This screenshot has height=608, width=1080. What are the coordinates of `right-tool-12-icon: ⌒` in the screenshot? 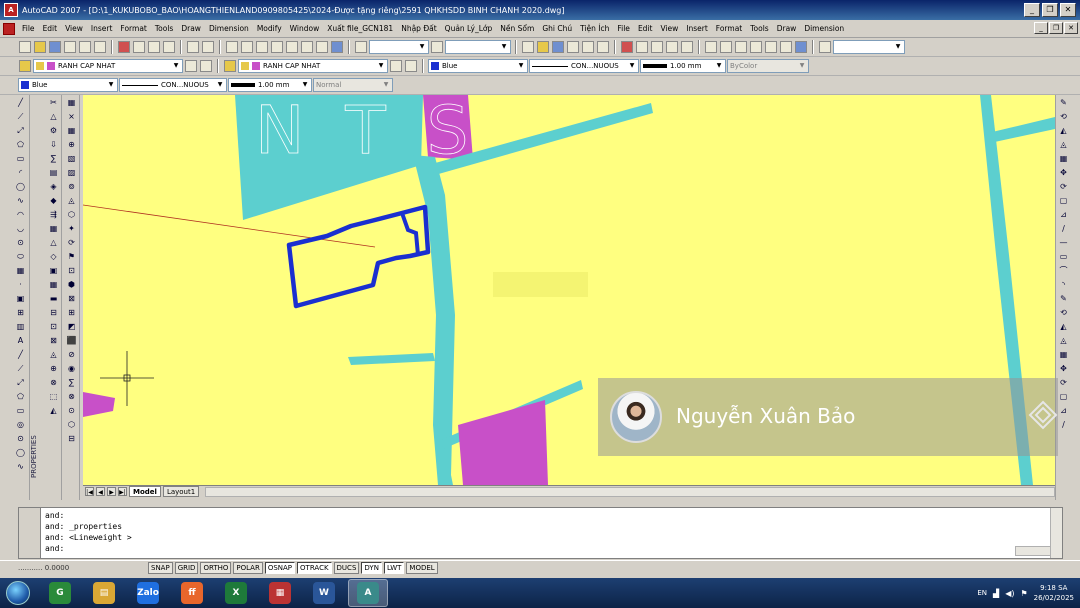 It's located at (1063, 270).